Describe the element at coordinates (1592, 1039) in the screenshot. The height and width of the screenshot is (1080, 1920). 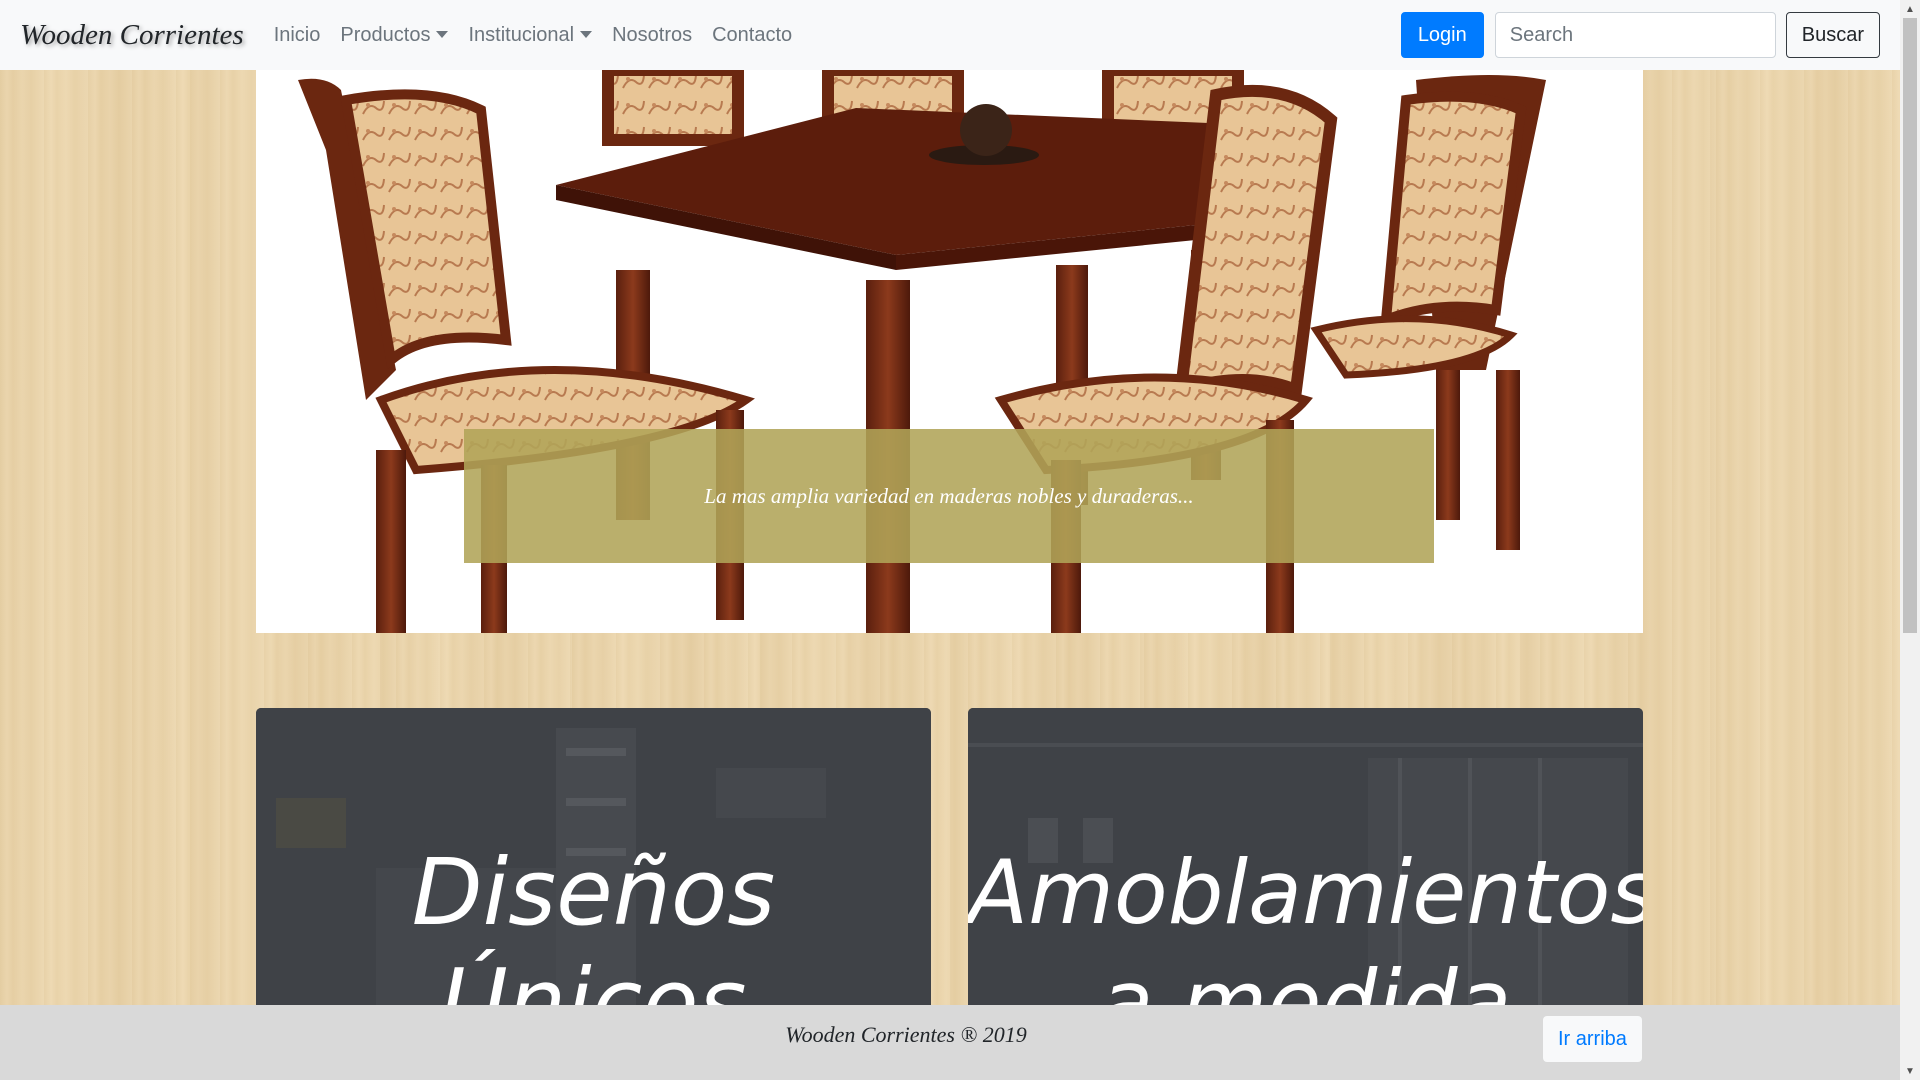
I see `back-to-top-button: Ir arriba` at that location.